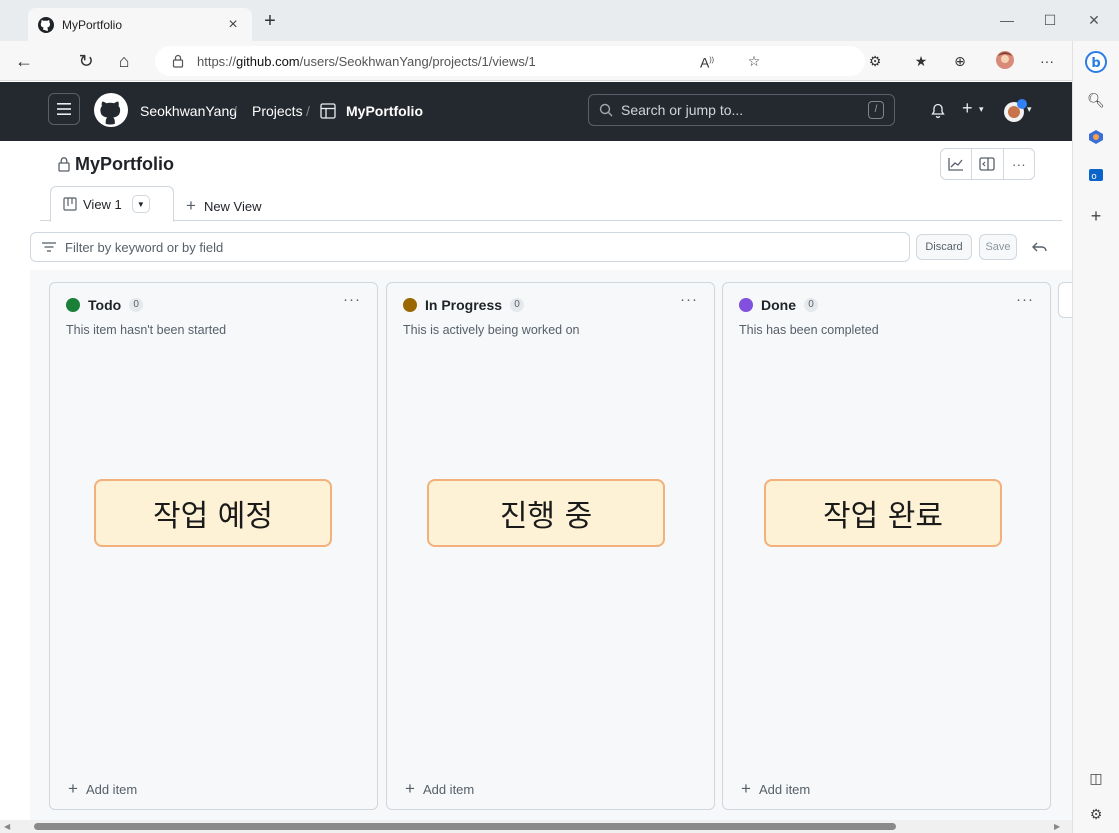 The image size is (1119, 833). What do you see at coordinates (1096, 100) in the screenshot?
I see `search-sidebar-icon: 🔍︎` at bounding box center [1096, 100].